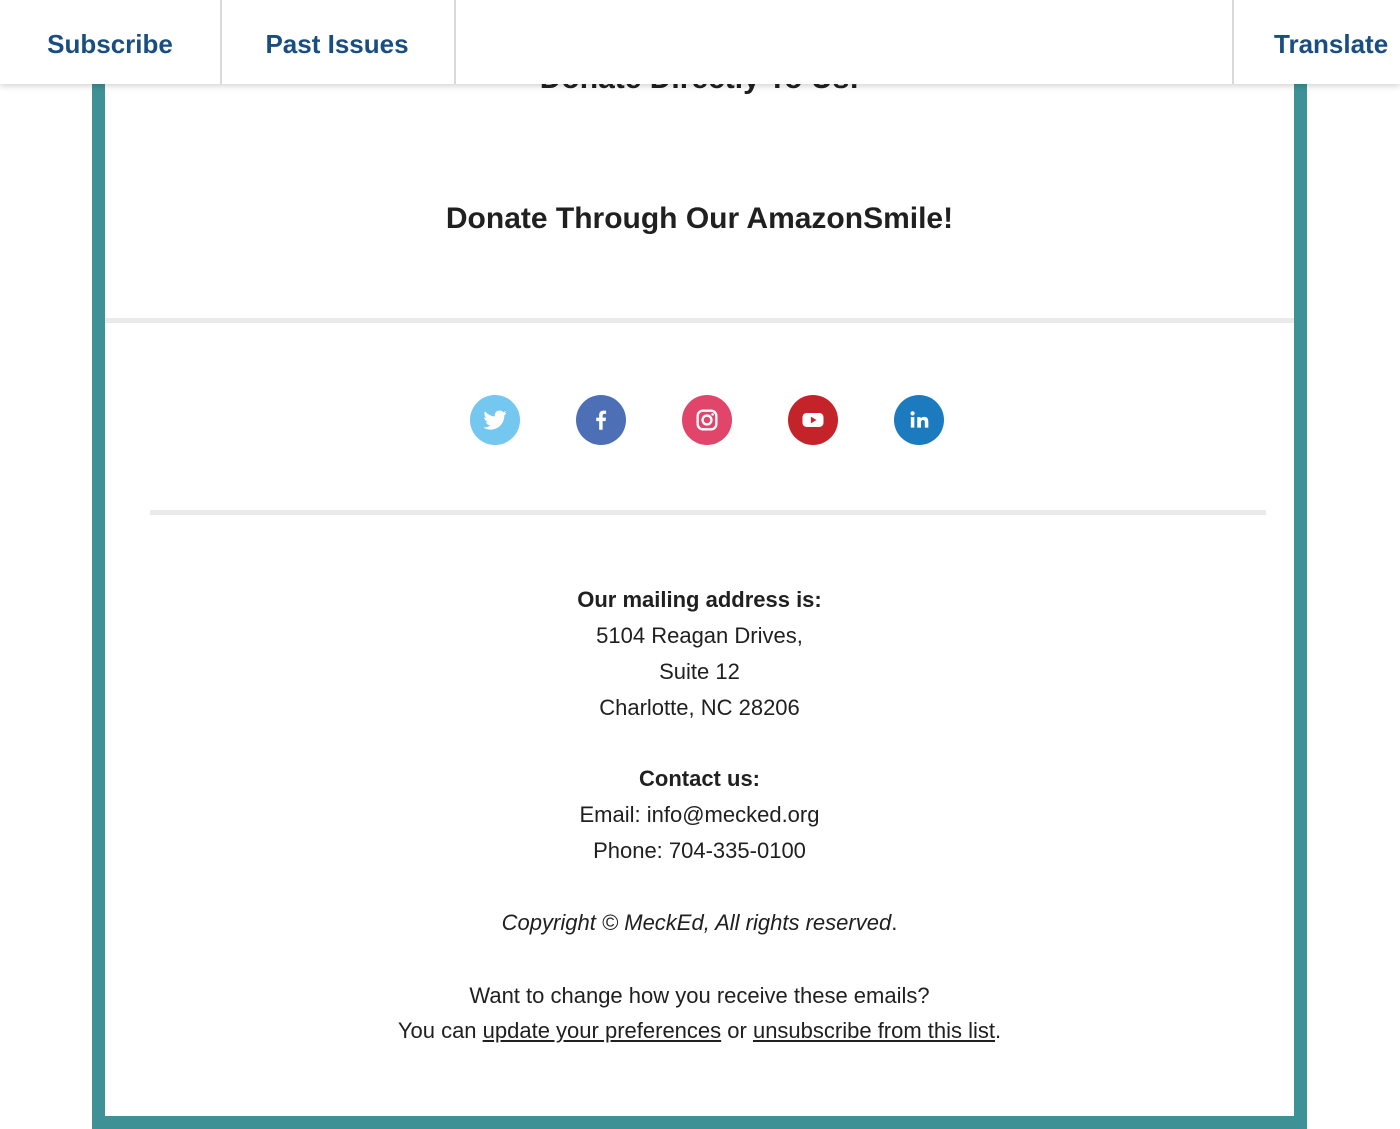  I want to click on address-line-3: Charlotte, NC 28206, so click(699, 707).